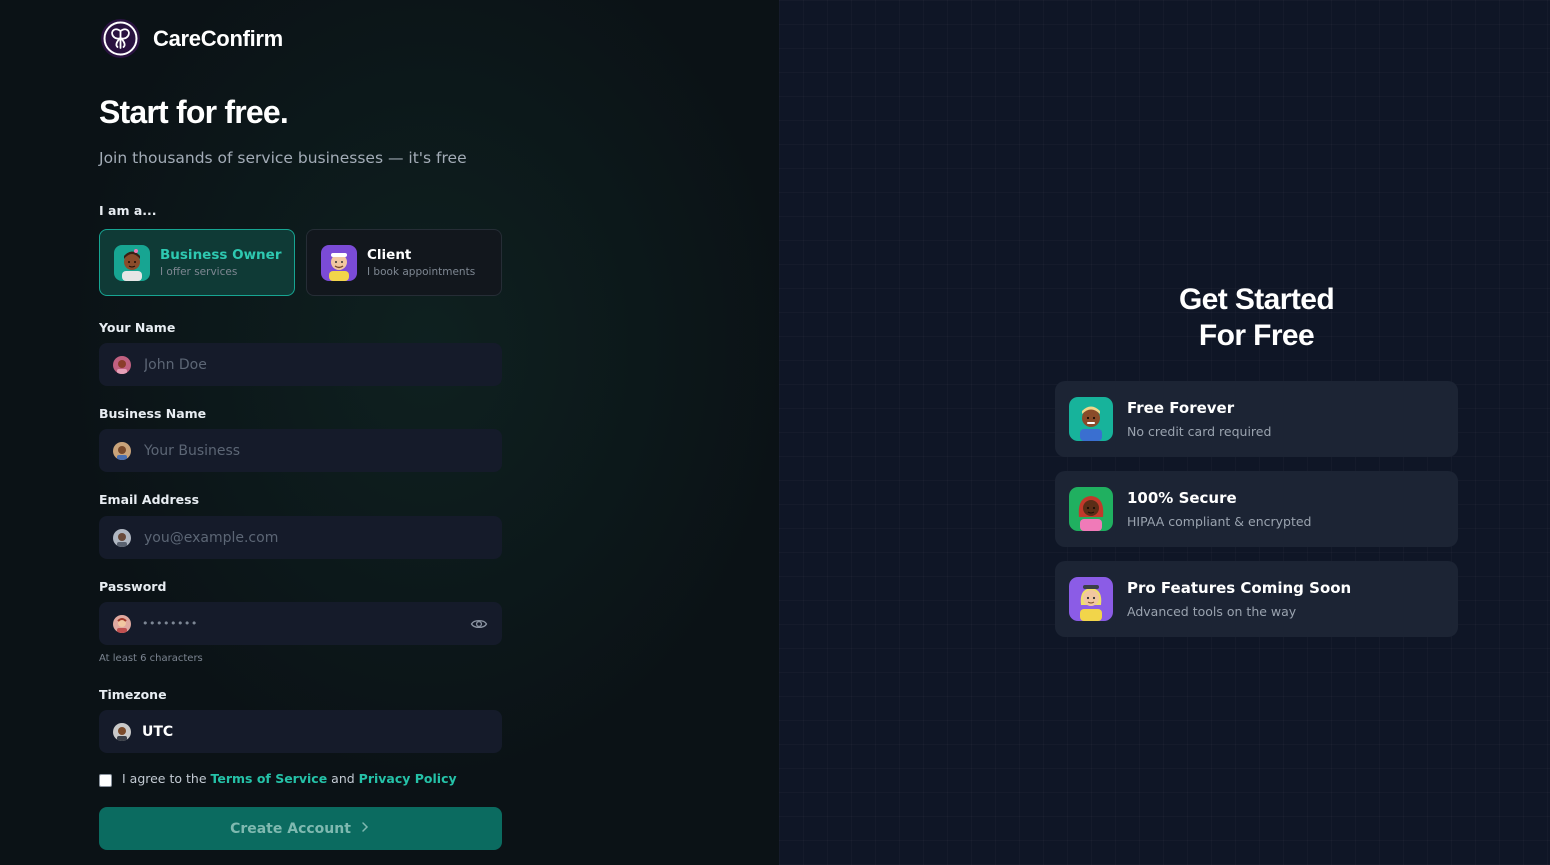 The height and width of the screenshot is (865, 1550). I want to click on timezone-select: UTC, so click(300, 731).